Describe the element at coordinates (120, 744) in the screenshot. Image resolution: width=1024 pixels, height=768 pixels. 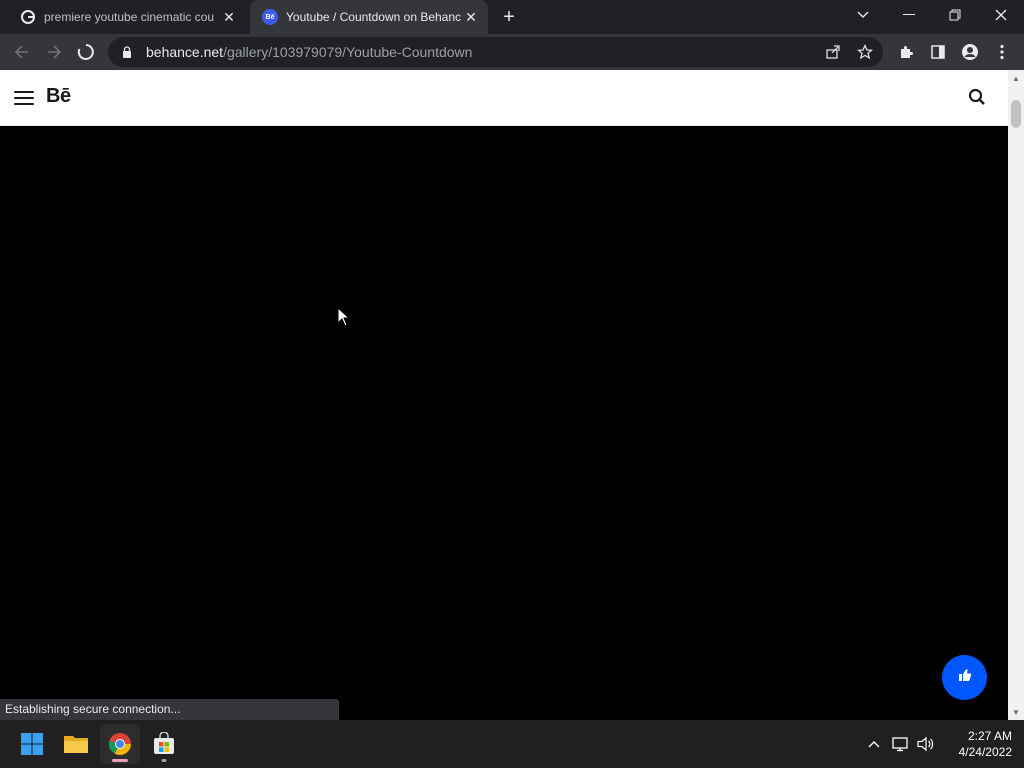
I see `chrome-icon` at that location.